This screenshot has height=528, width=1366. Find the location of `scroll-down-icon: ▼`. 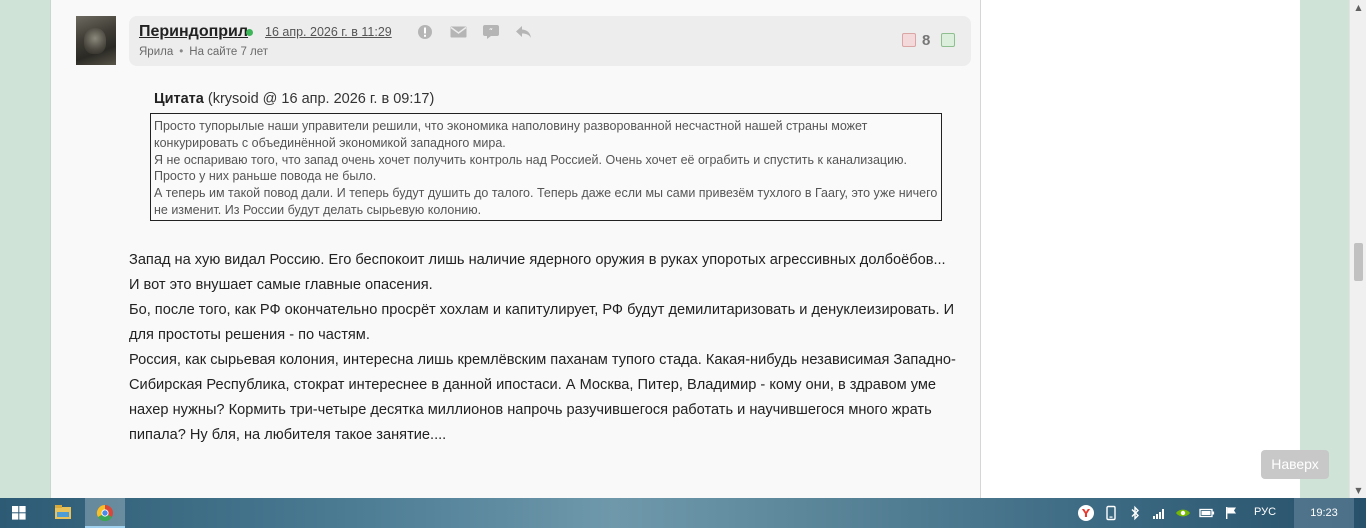

scroll-down-icon: ▼ is located at coordinates (1358, 490).